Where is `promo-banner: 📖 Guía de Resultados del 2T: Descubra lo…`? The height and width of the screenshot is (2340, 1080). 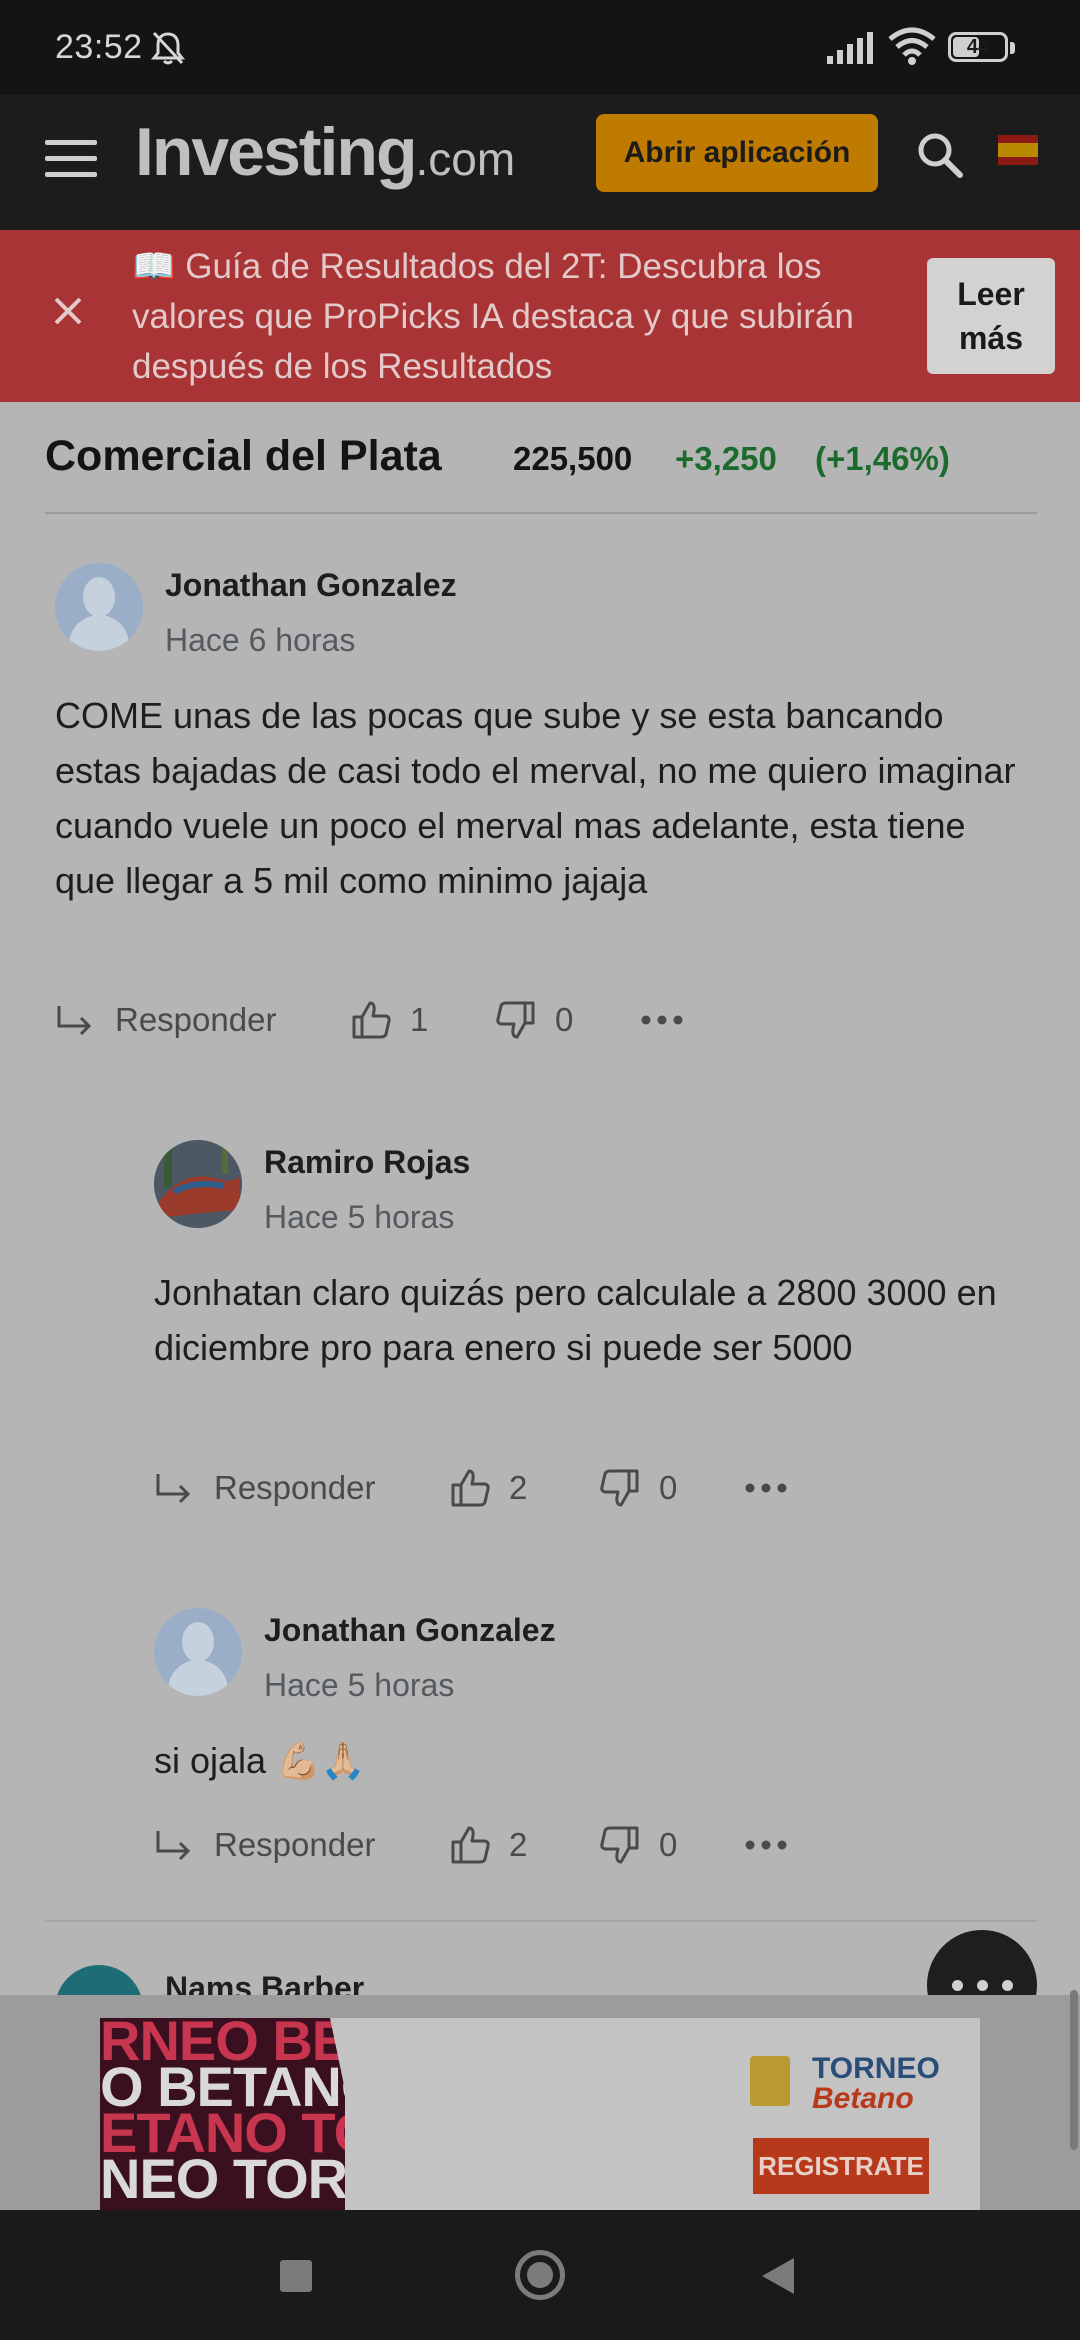
promo-banner: 📖 Guía de Resultados del 2T: Descubra lo… is located at coordinates (540, 316).